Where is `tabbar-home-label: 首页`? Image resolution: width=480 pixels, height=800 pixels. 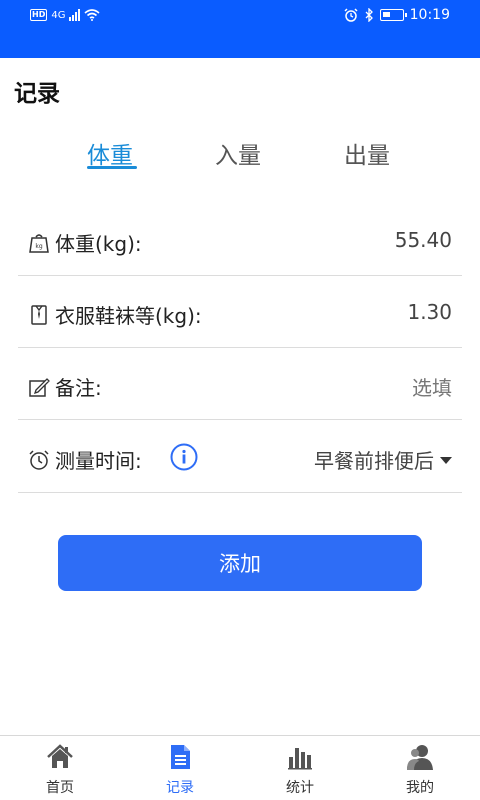 tabbar-home-label: 首页 is located at coordinates (60, 788).